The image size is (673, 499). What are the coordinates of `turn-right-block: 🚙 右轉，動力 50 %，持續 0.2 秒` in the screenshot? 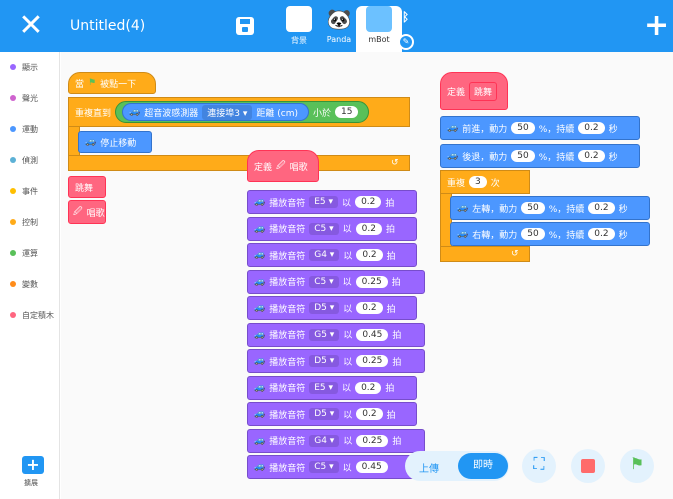 It's located at (550, 234).